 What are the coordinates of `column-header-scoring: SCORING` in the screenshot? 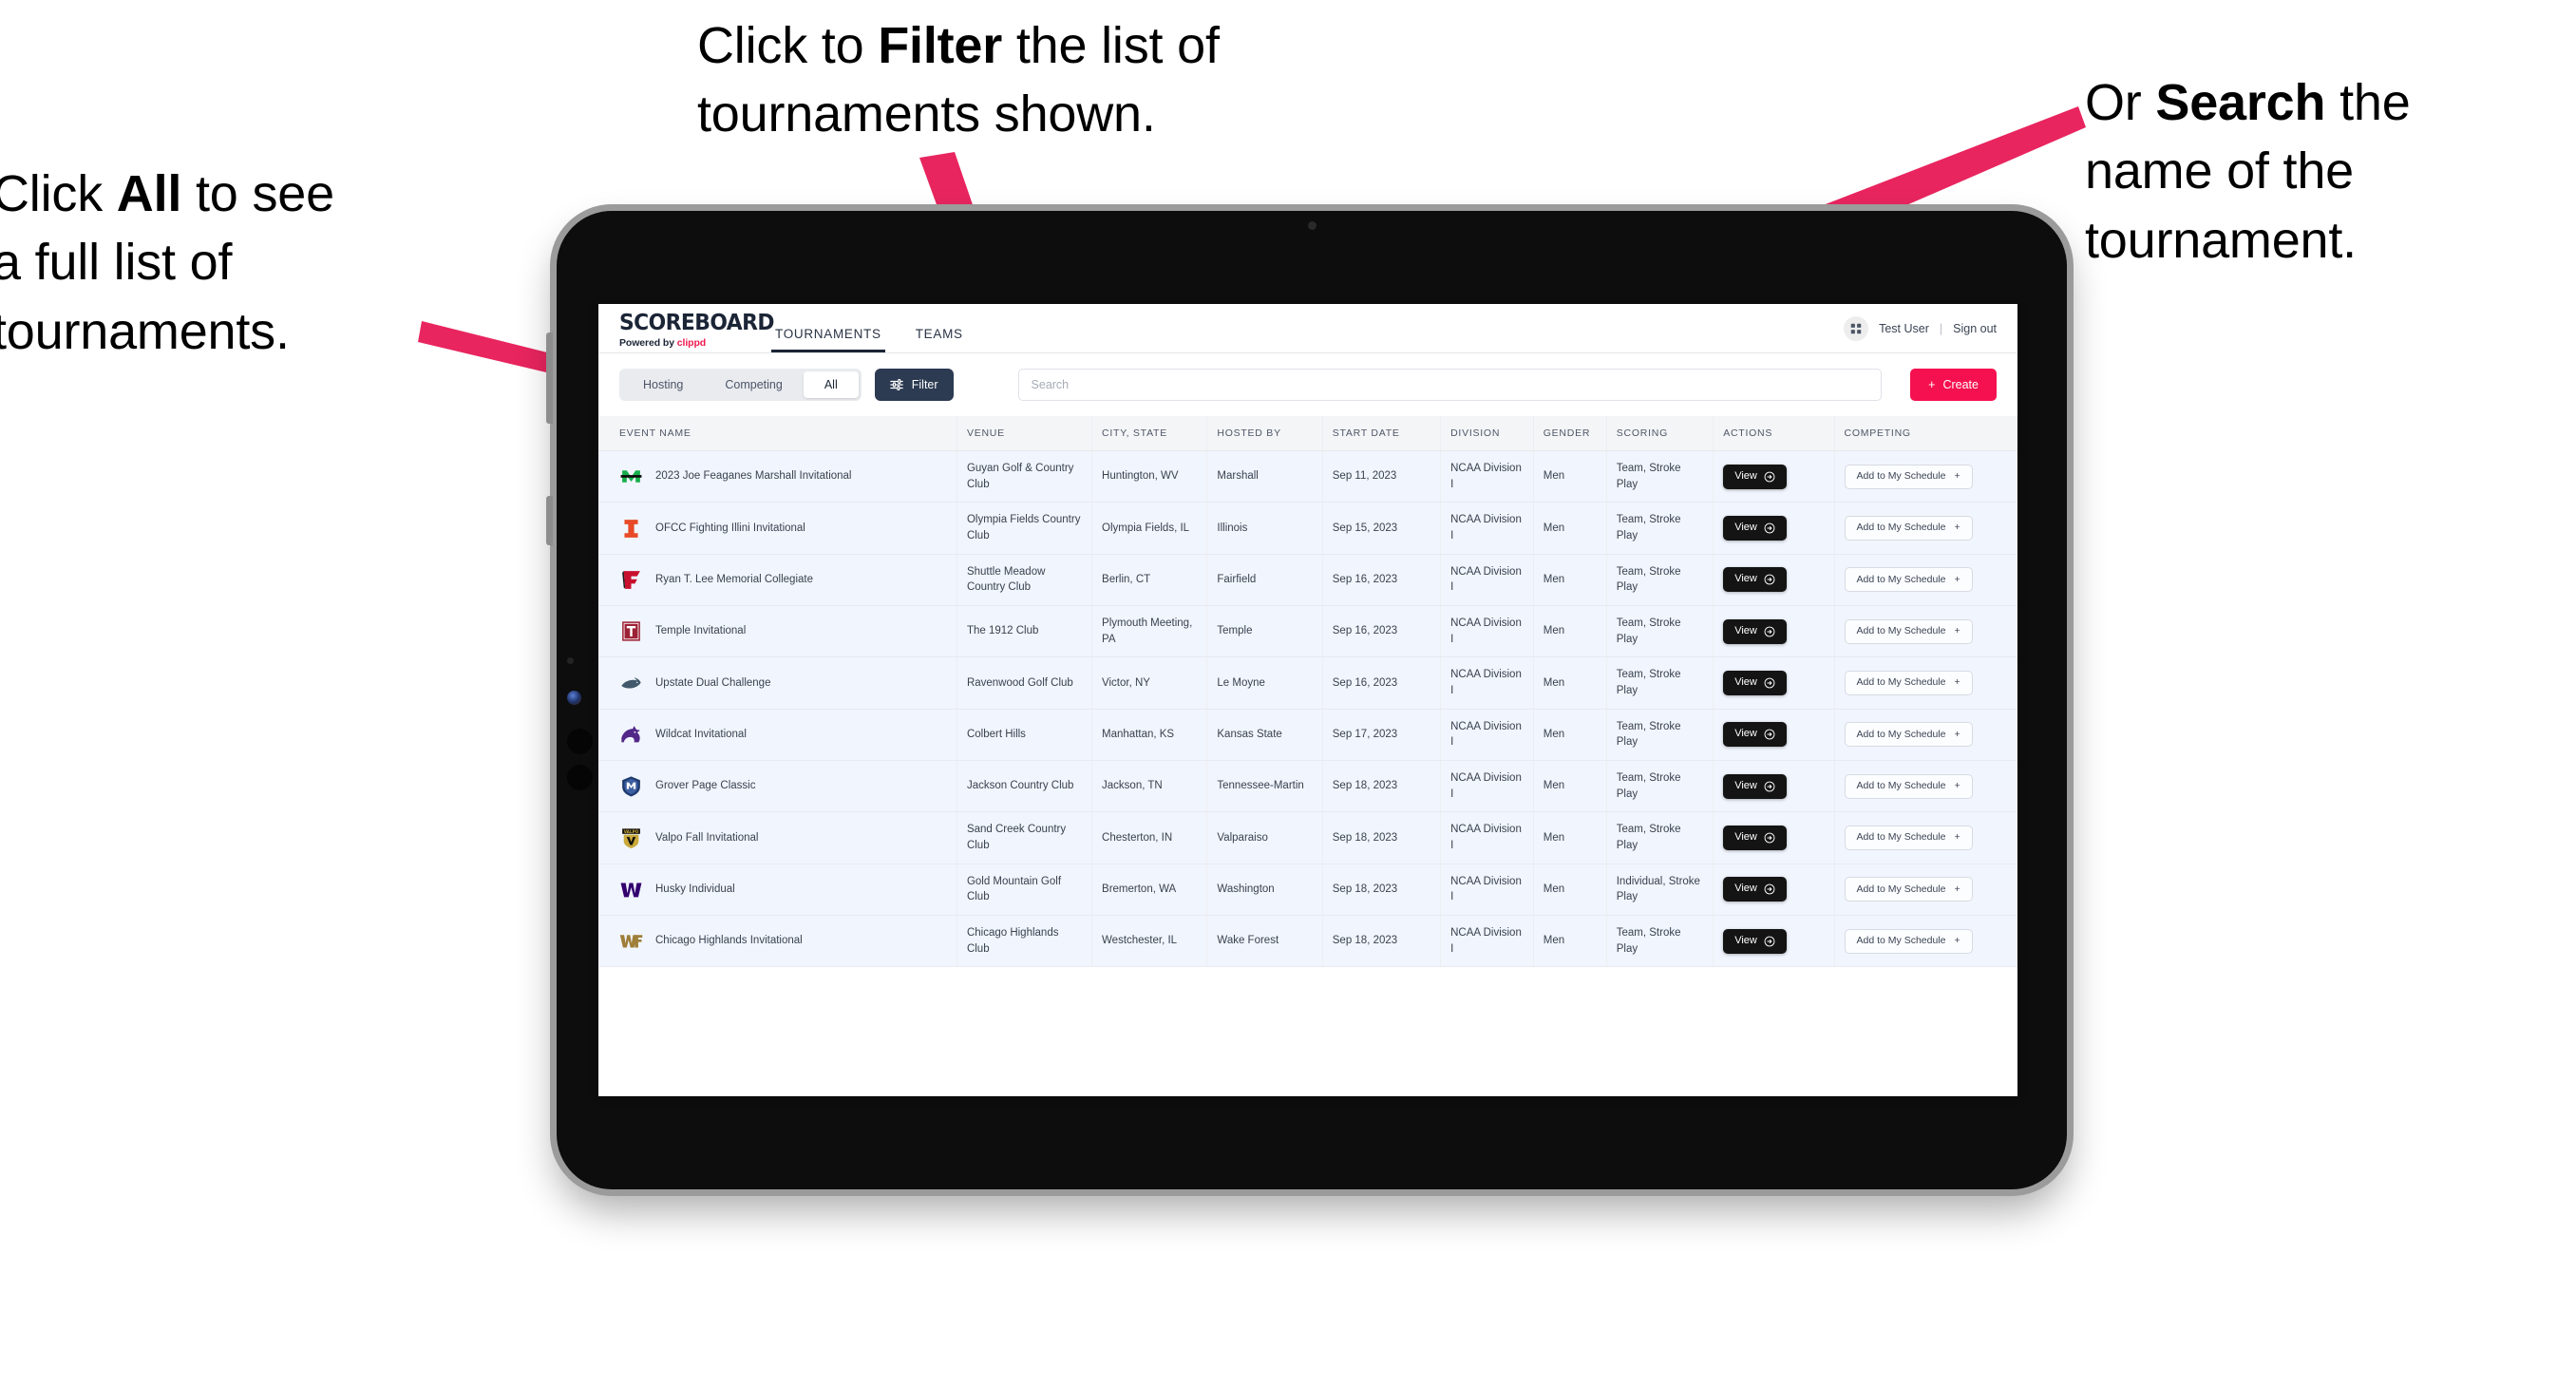 It's located at (1660, 433).